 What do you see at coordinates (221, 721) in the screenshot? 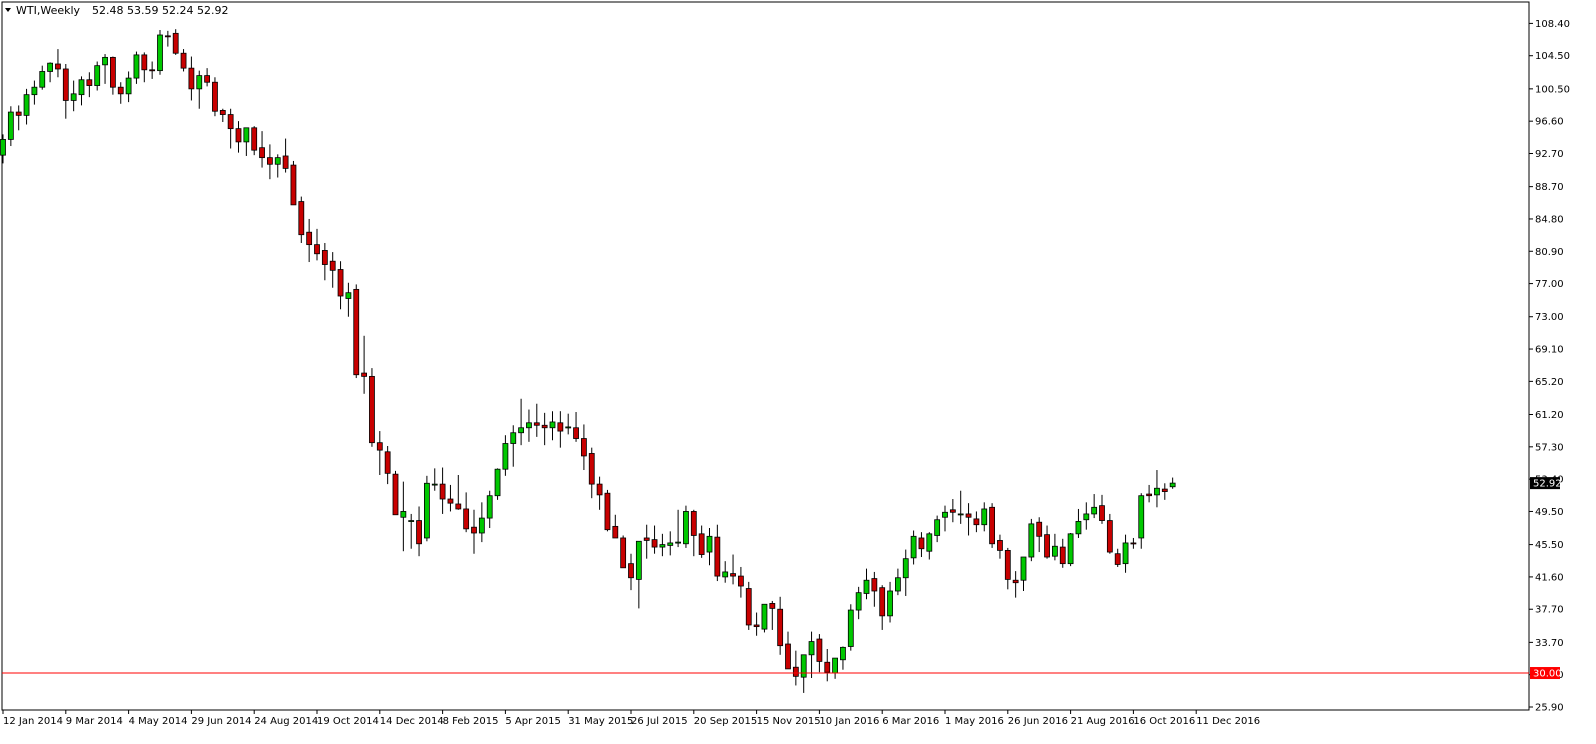
I see `x-tick-label: 29 Jun 2014` at bounding box center [221, 721].